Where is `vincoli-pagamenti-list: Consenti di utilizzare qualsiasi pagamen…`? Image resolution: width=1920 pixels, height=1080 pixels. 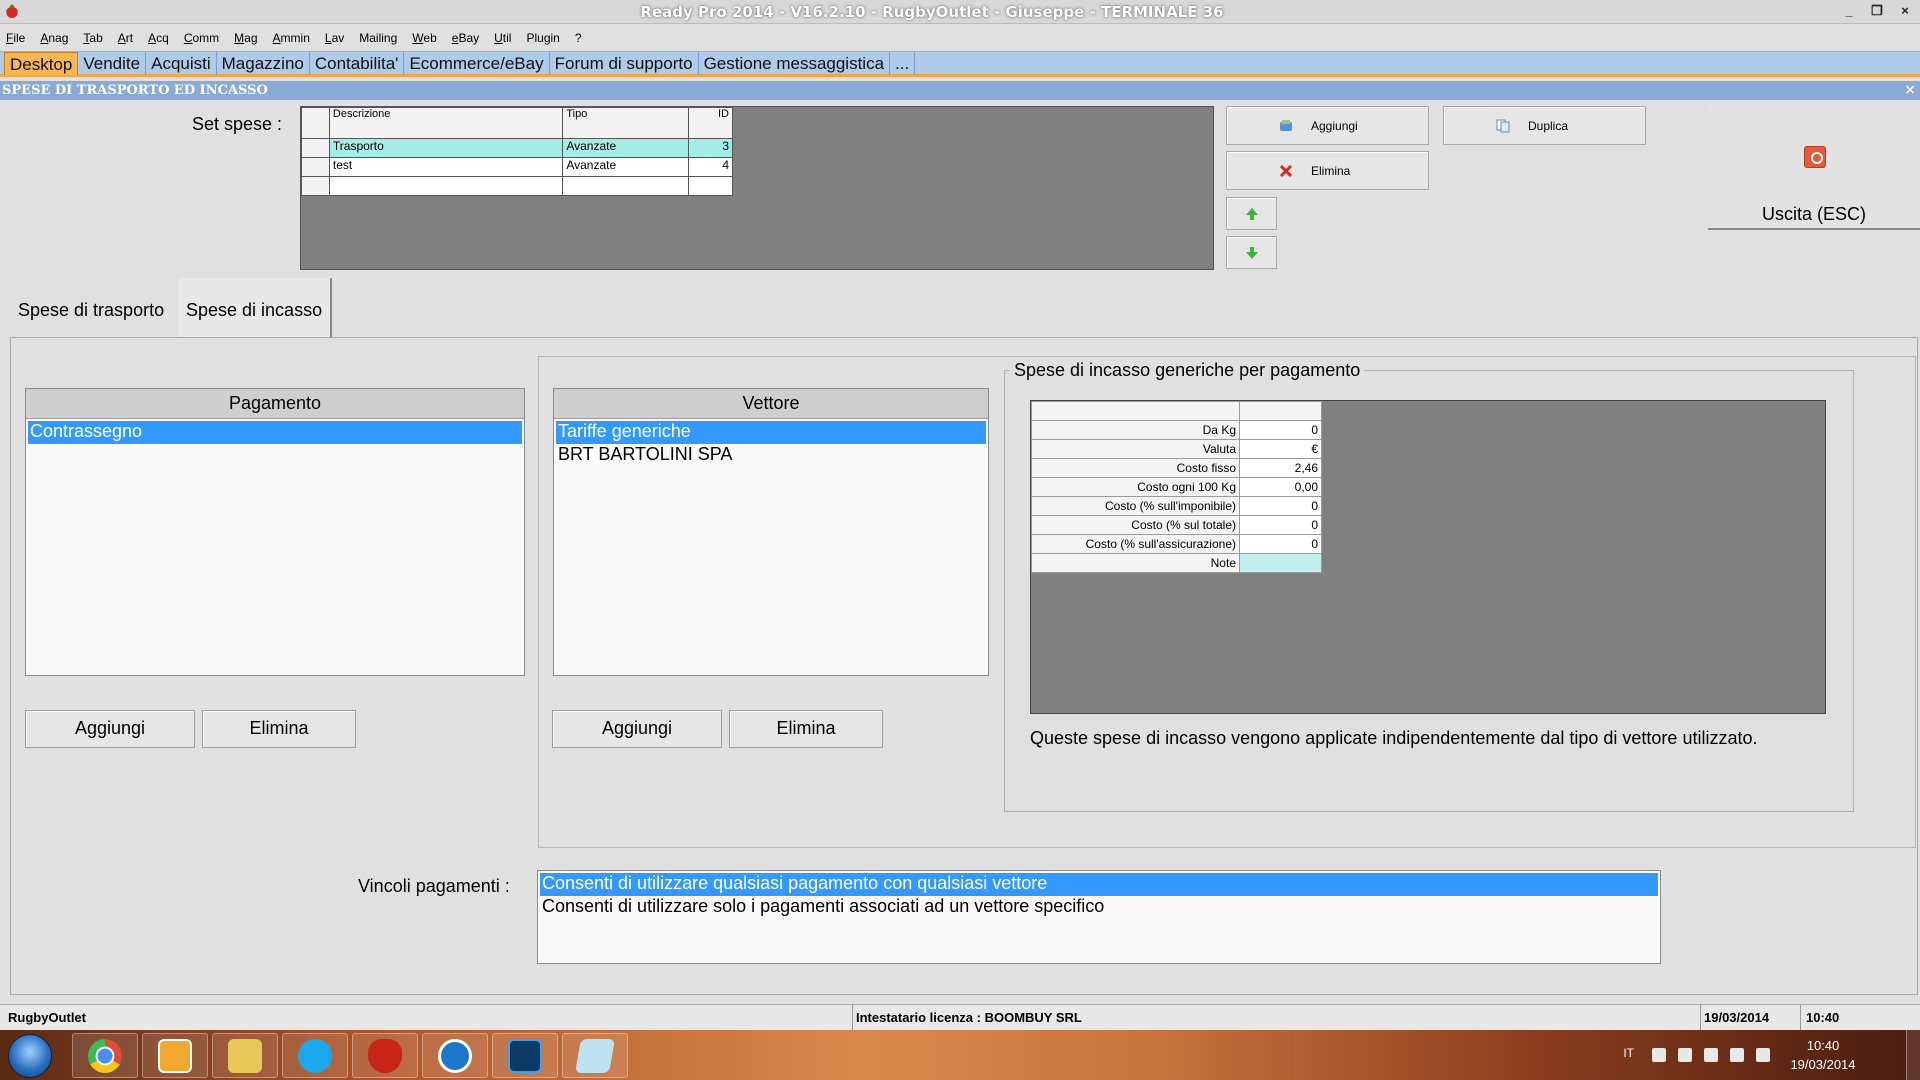 vincoli-pagamenti-list: Consenti di utilizzare qualsiasi pagamen… is located at coordinates (1099, 917).